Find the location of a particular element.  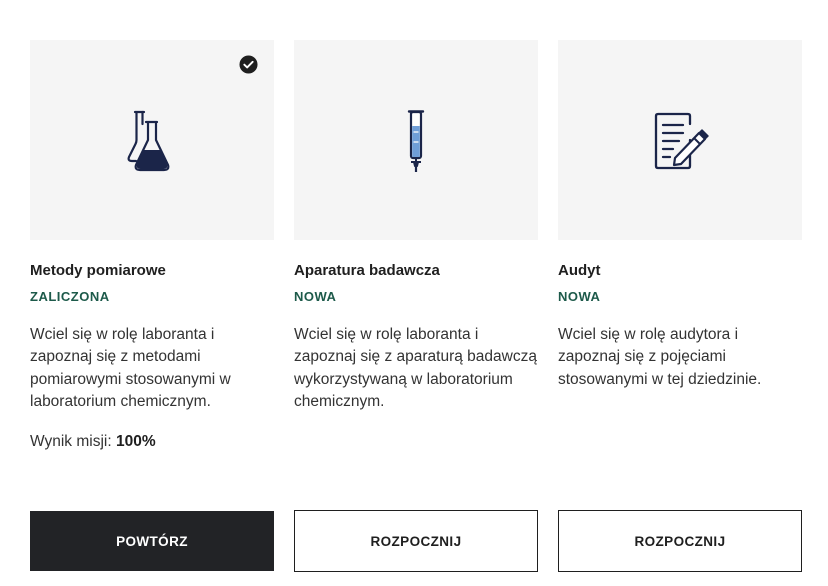

flask-icon is located at coordinates (148, 141).